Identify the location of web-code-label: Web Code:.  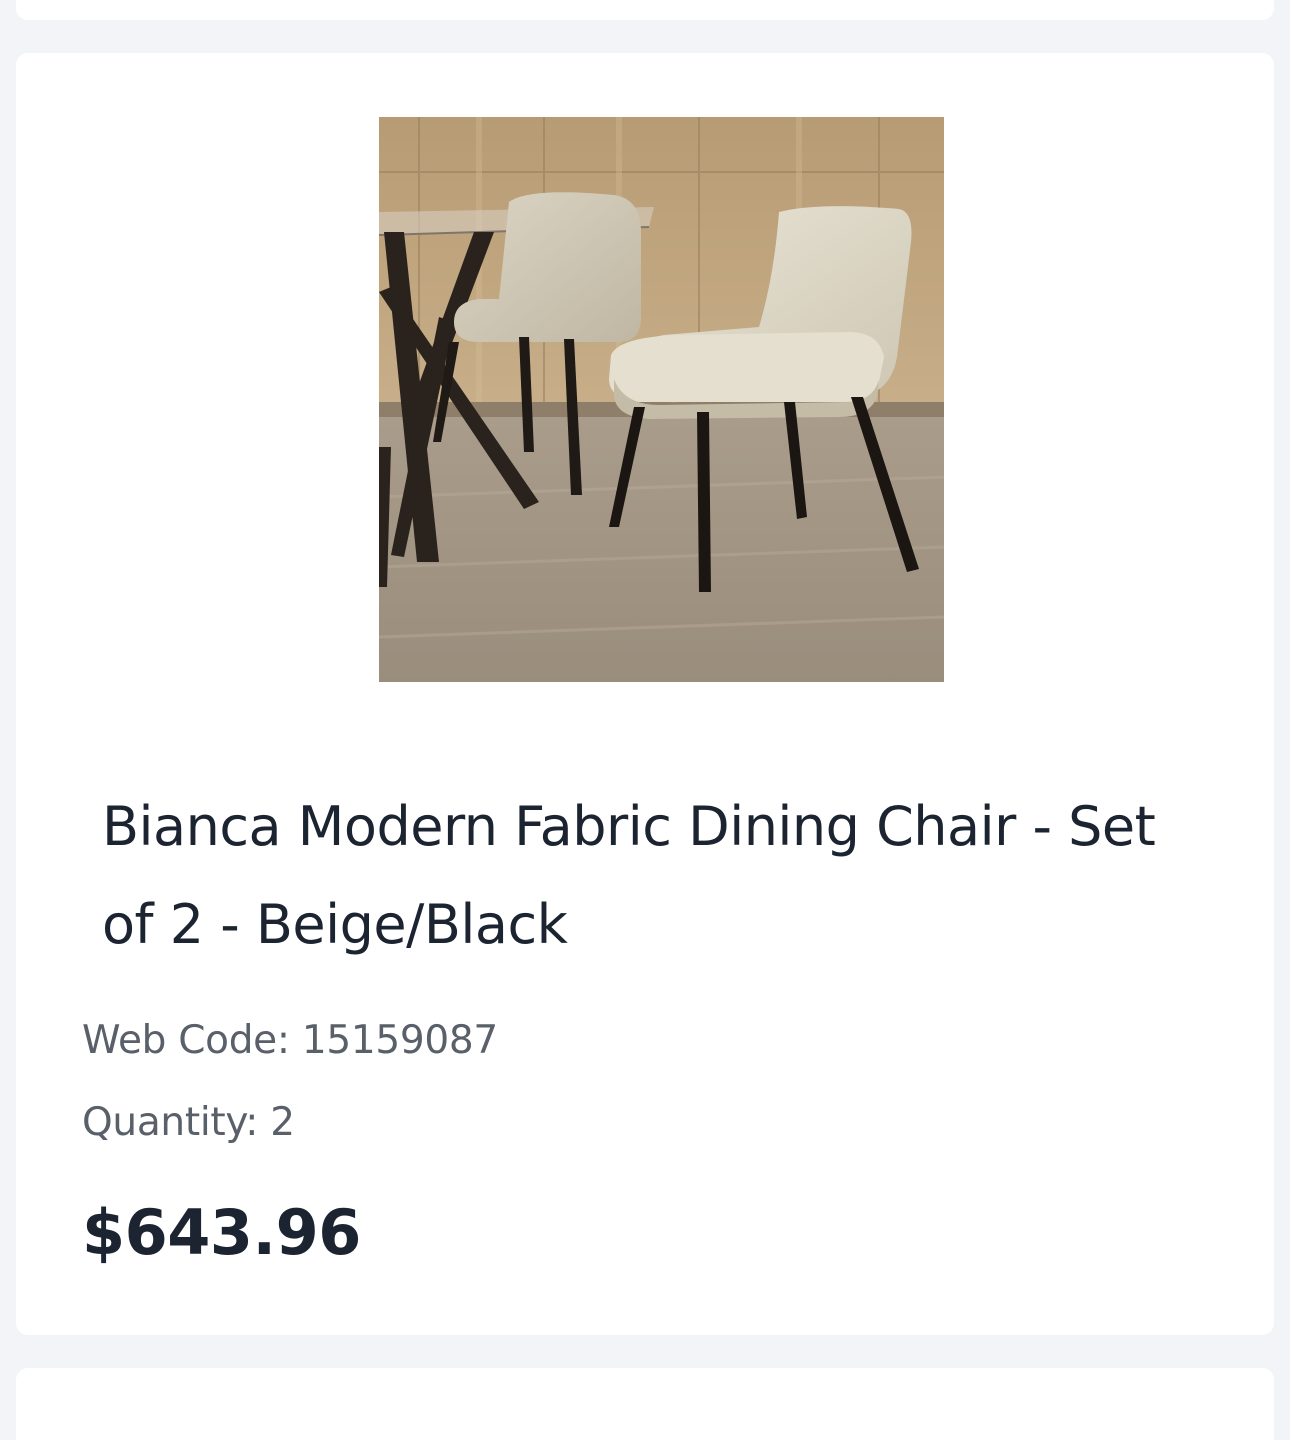
(186, 1040).